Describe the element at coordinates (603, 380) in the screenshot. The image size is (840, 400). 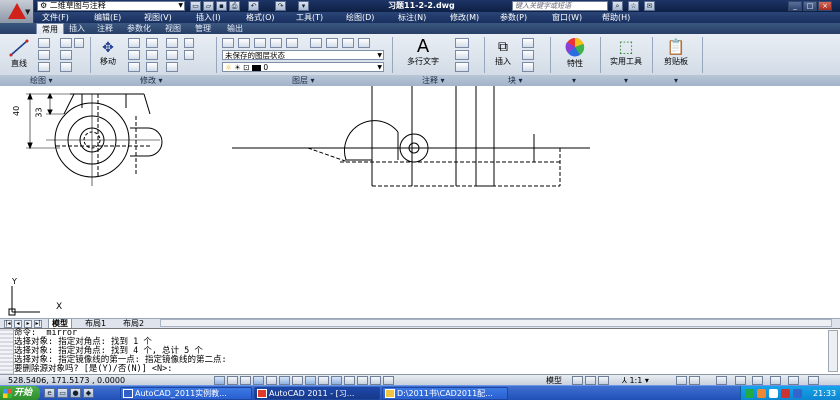
I see `pan-icon` at that location.